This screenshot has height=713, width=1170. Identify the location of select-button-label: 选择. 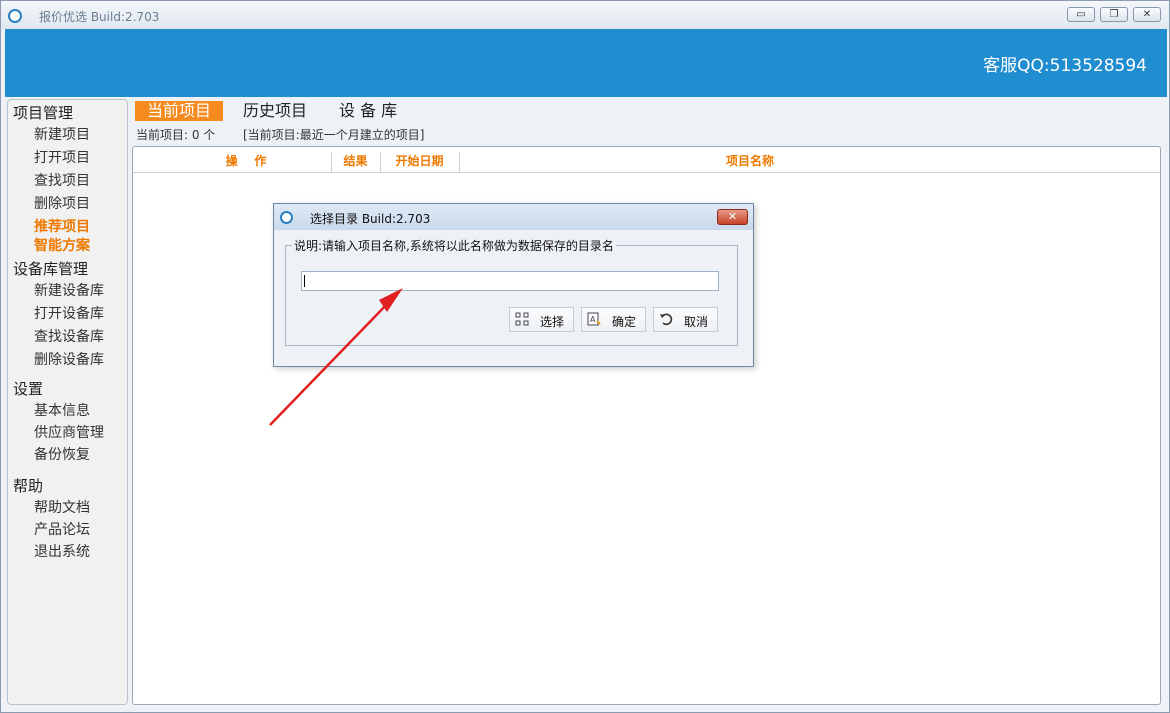
(552, 322).